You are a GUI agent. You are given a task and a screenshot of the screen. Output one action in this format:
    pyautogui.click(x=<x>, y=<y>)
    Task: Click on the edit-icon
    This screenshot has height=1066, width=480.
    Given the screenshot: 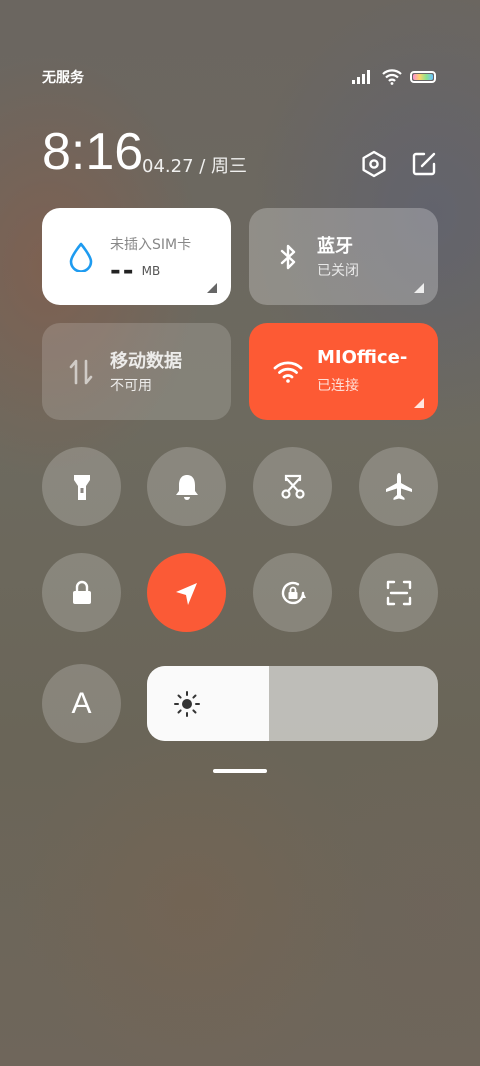 What is the action you would take?
    pyautogui.click(x=424, y=164)
    